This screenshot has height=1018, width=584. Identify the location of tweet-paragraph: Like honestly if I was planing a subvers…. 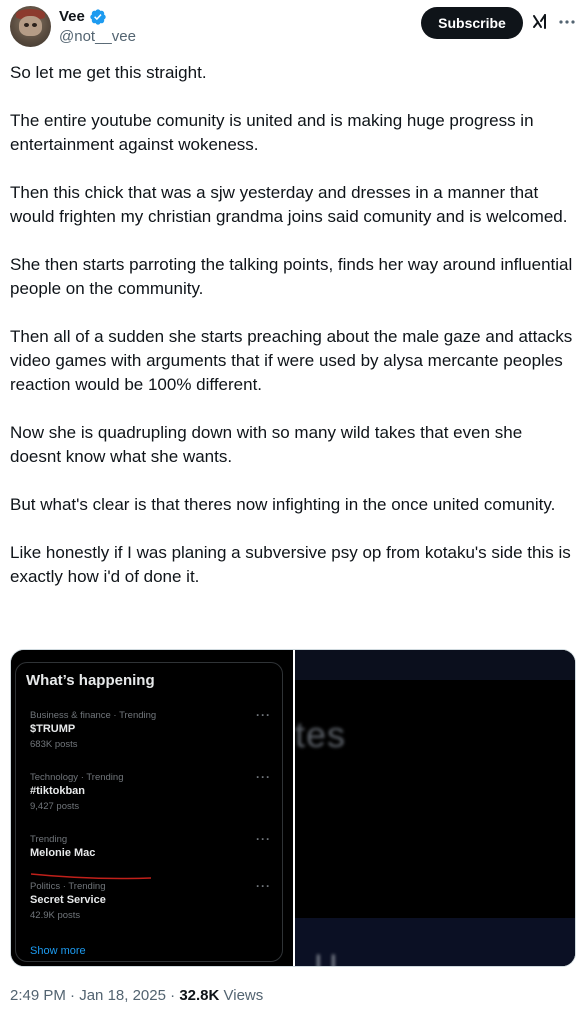
(290, 564).